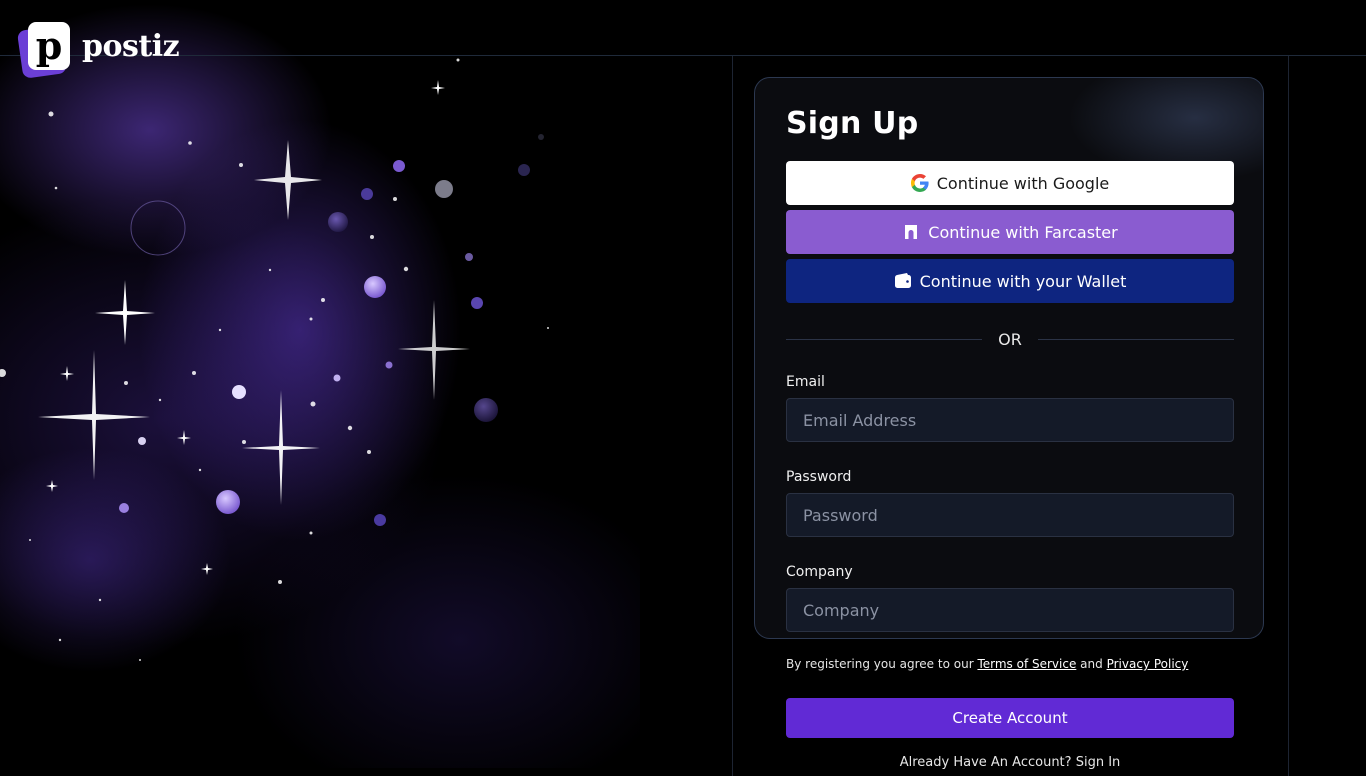 The height and width of the screenshot is (776, 1366). I want to click on terms-and: and, so click(1091, 664).